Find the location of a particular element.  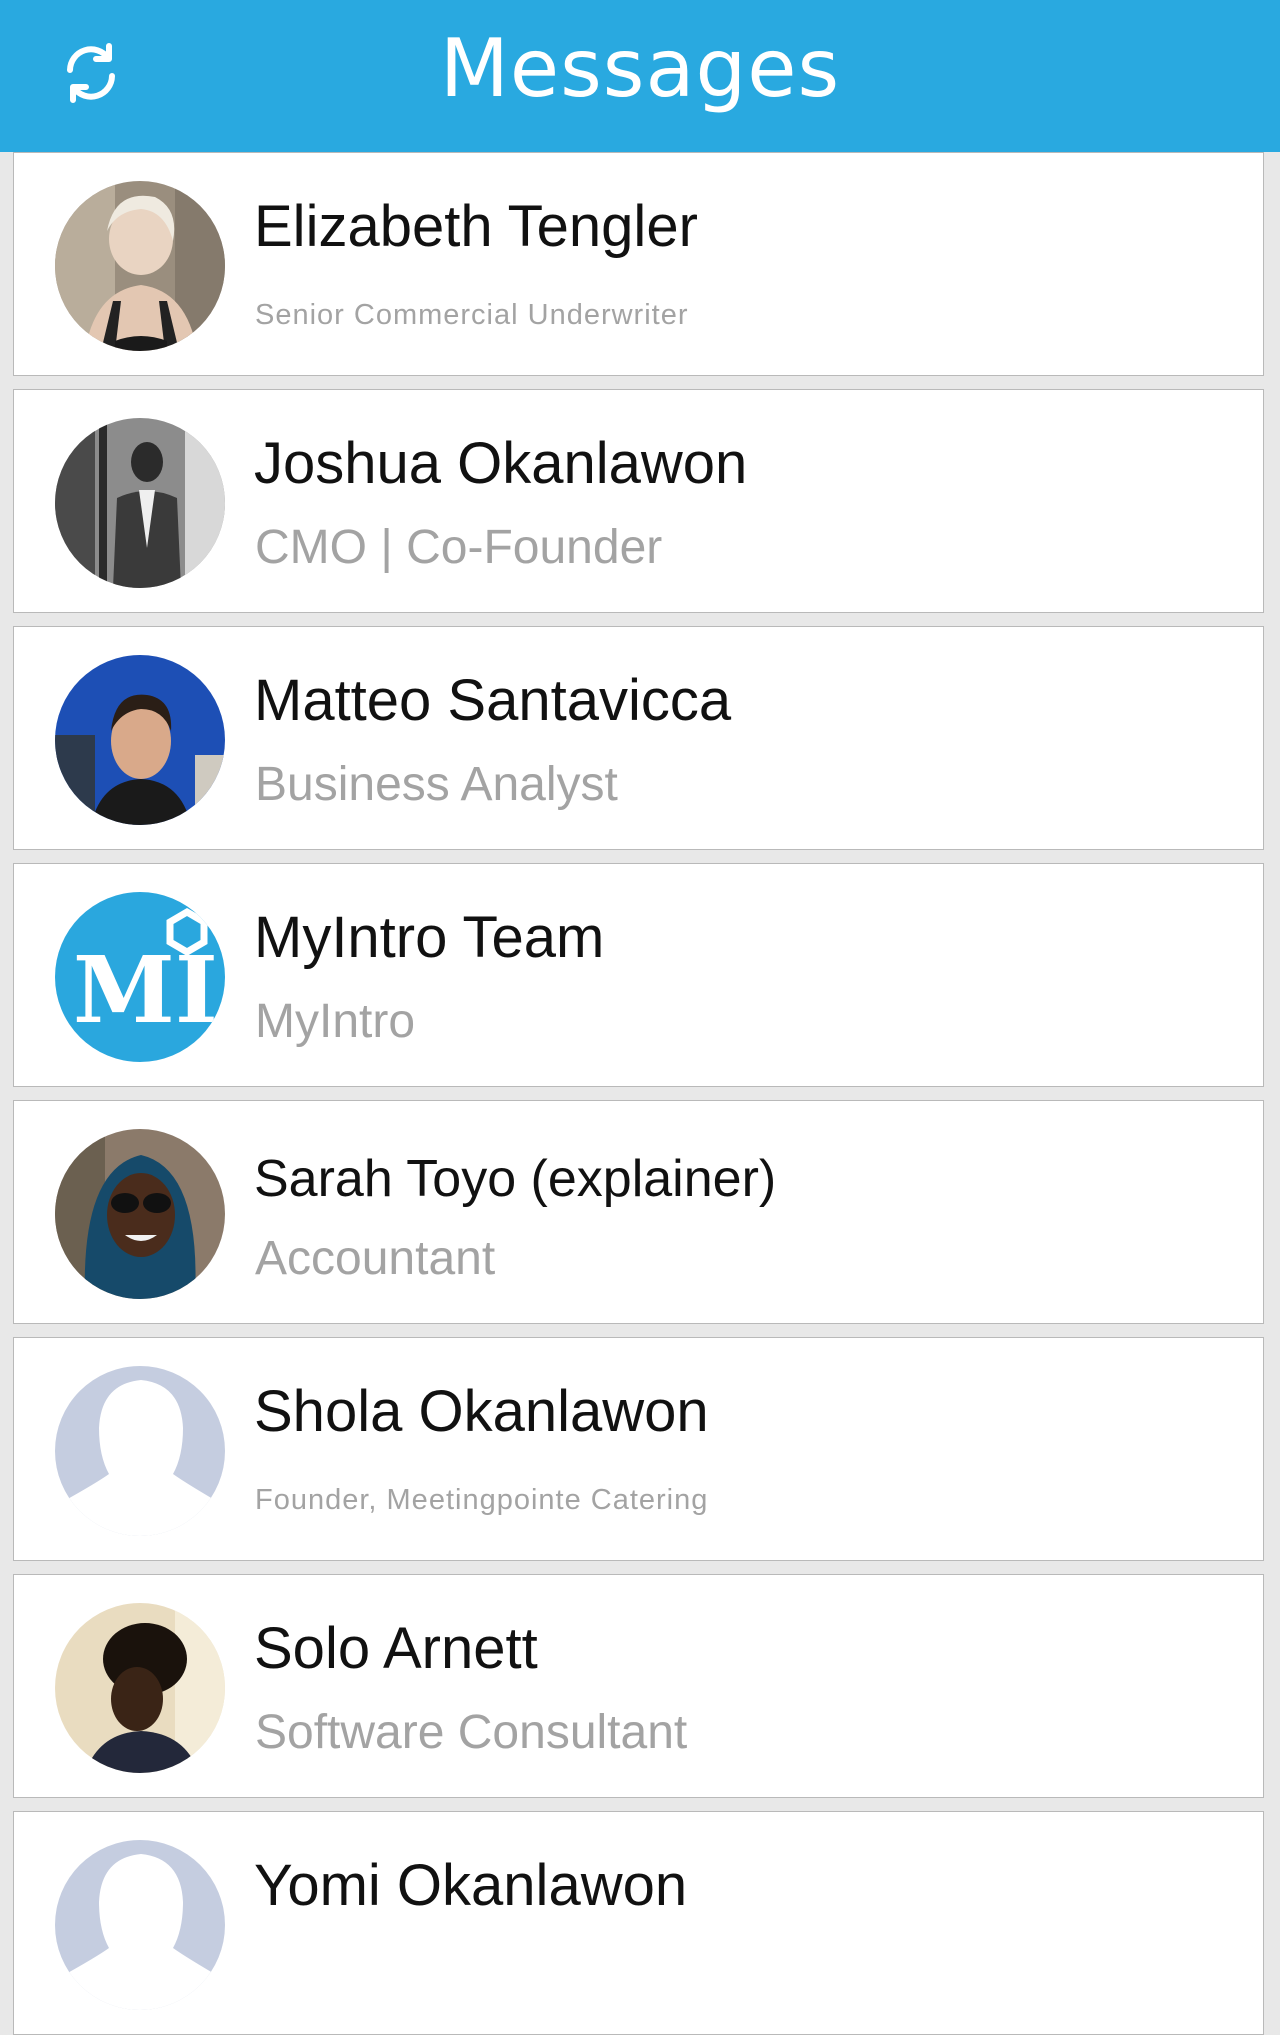

contact-name: Shola Okanlawon is located at coordinates (481, 1411).